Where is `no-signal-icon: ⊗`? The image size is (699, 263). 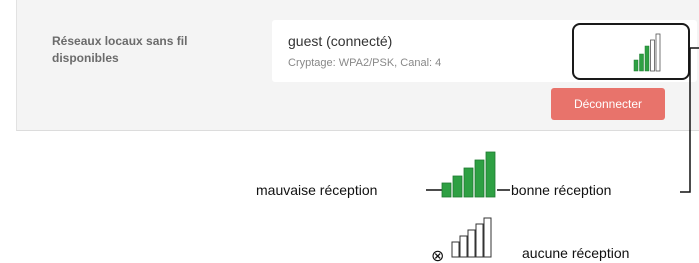
no-signal-icon: ⊗ is located at coordinates (438, 255).